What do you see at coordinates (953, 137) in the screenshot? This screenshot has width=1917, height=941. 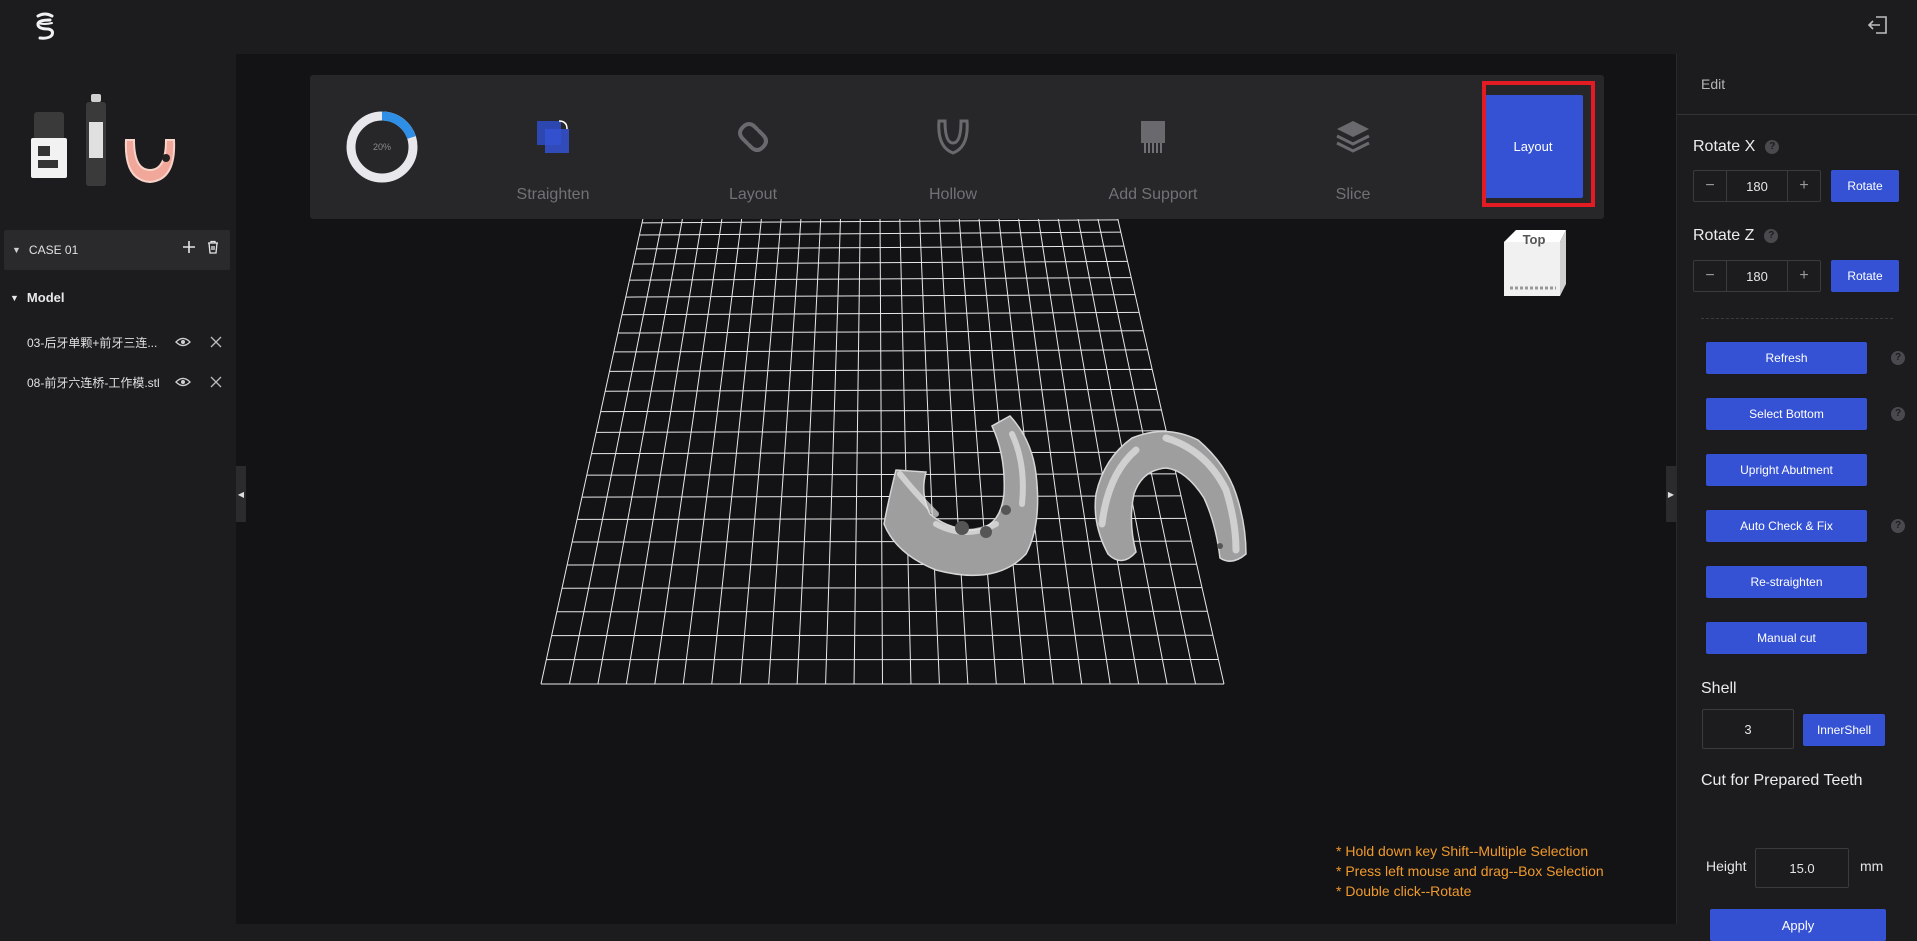 I see `hollow-icon` at bounding box center [953, 137].